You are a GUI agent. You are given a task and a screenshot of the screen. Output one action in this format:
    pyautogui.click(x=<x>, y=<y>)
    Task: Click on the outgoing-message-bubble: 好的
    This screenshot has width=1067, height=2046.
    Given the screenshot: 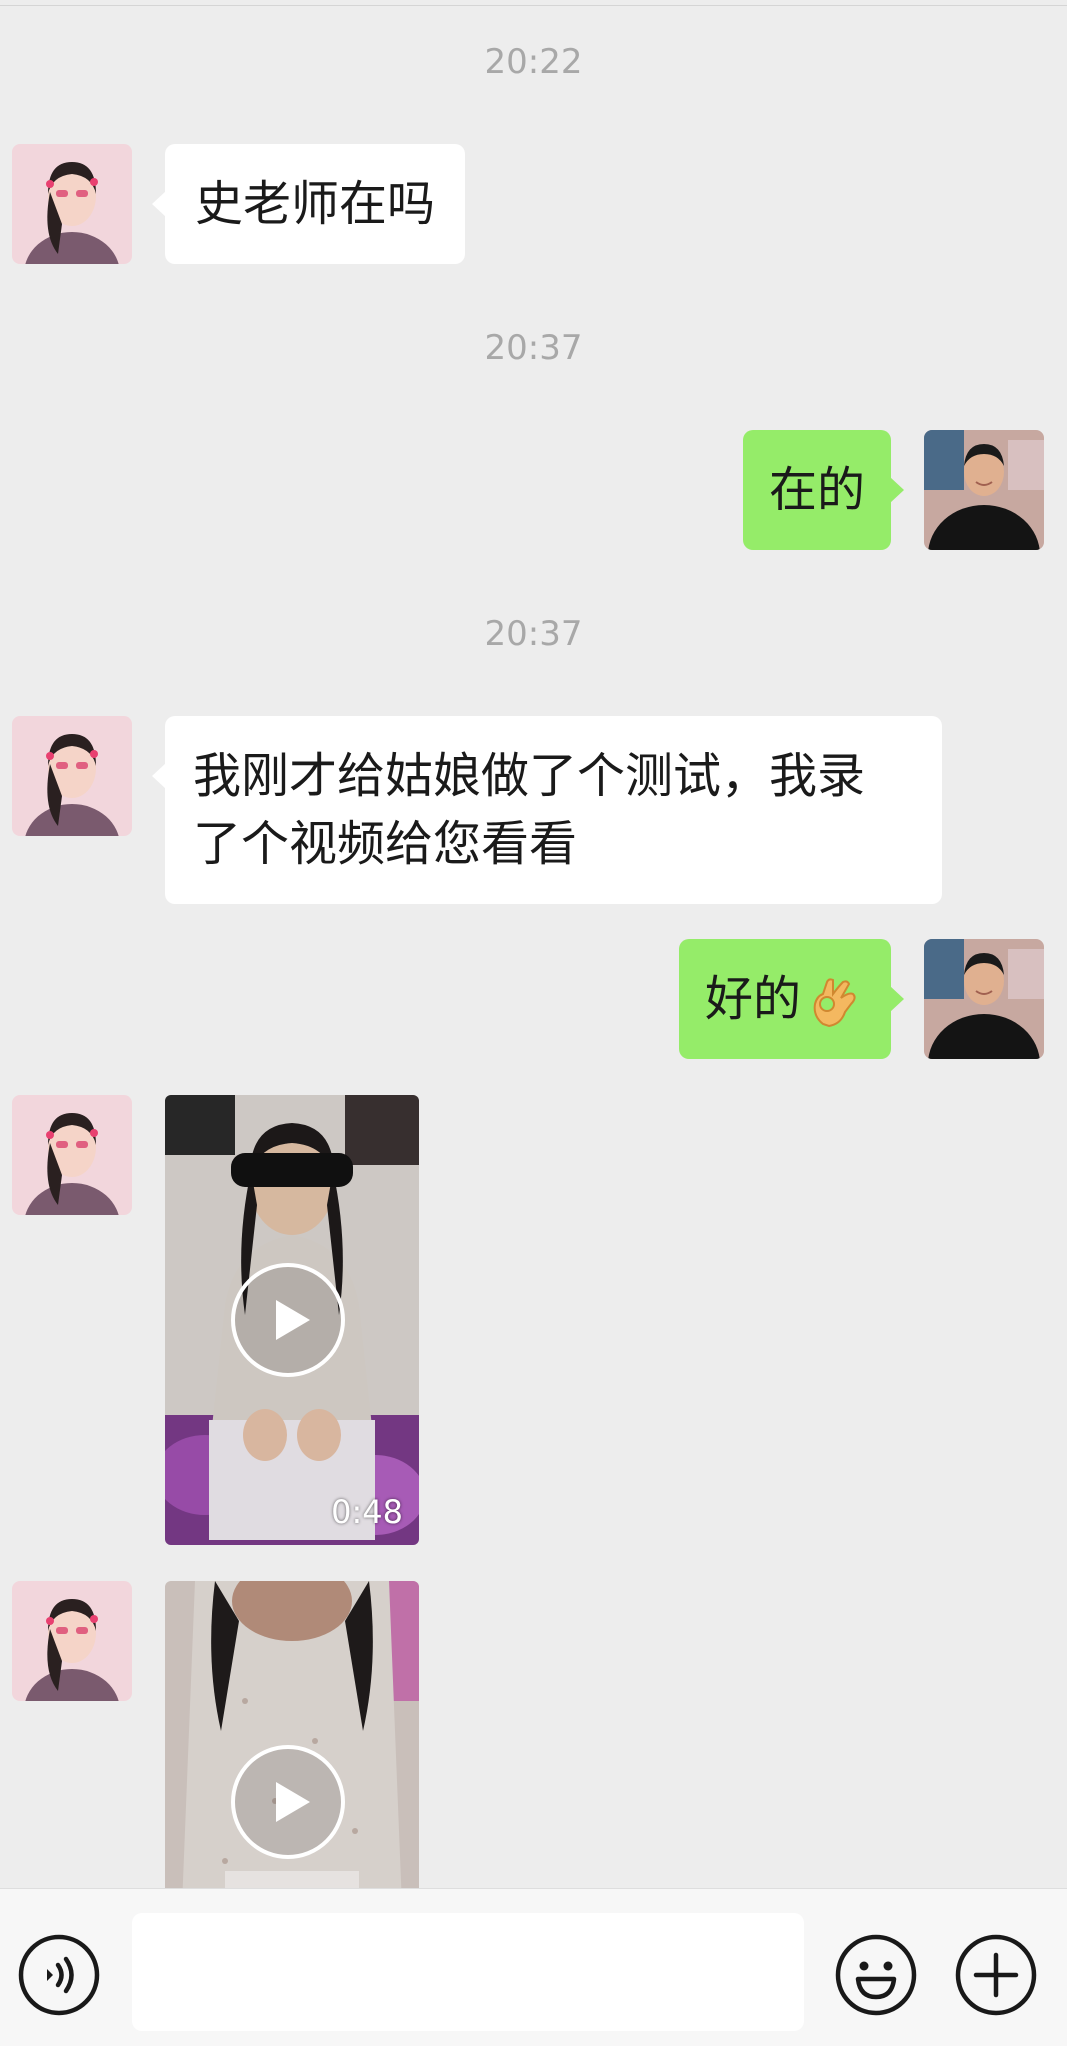 What is the action you would take?
    pyautogui.click(x=791, y=999)
    